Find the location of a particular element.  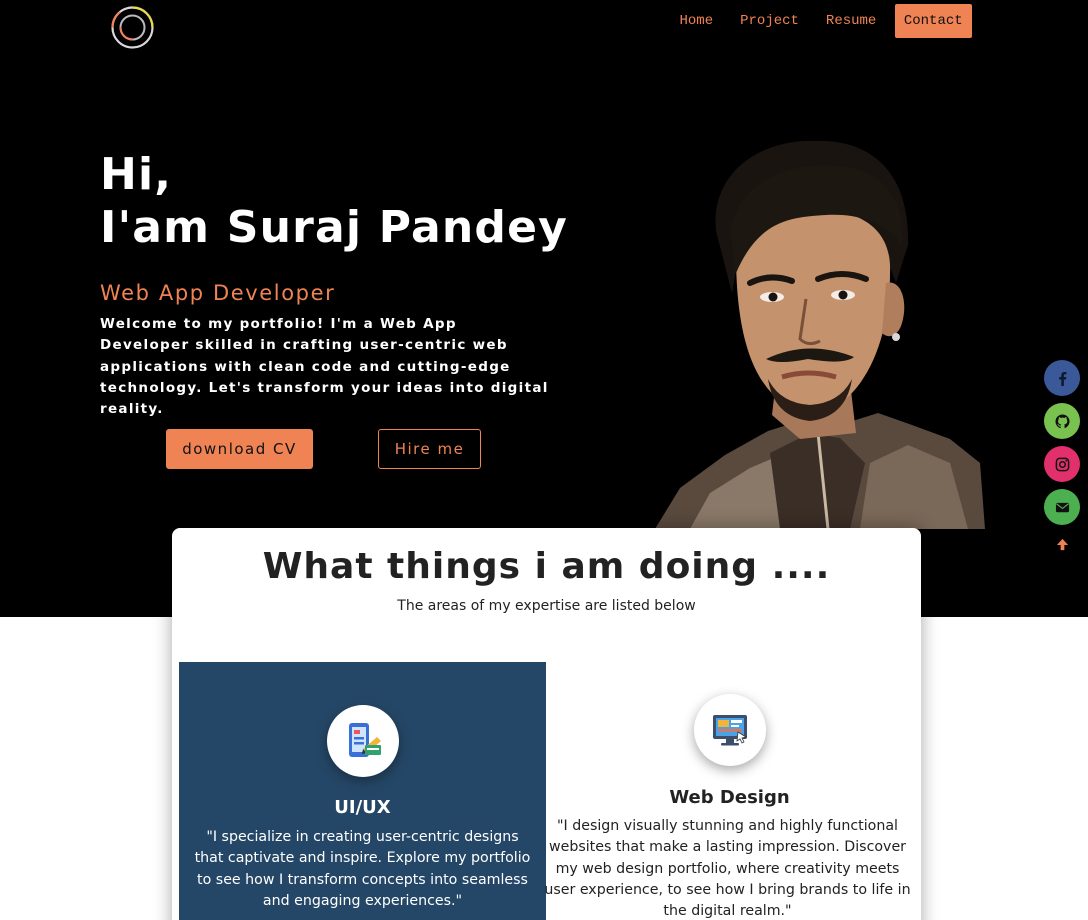

github-button is located at coordinates (1062, 421).